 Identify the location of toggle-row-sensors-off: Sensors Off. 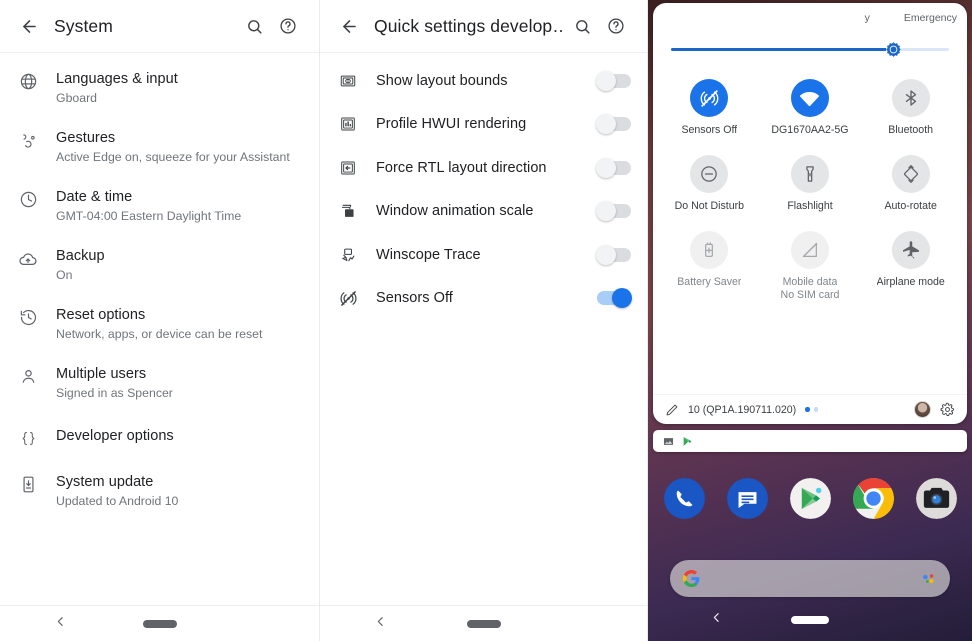
(483, 299).